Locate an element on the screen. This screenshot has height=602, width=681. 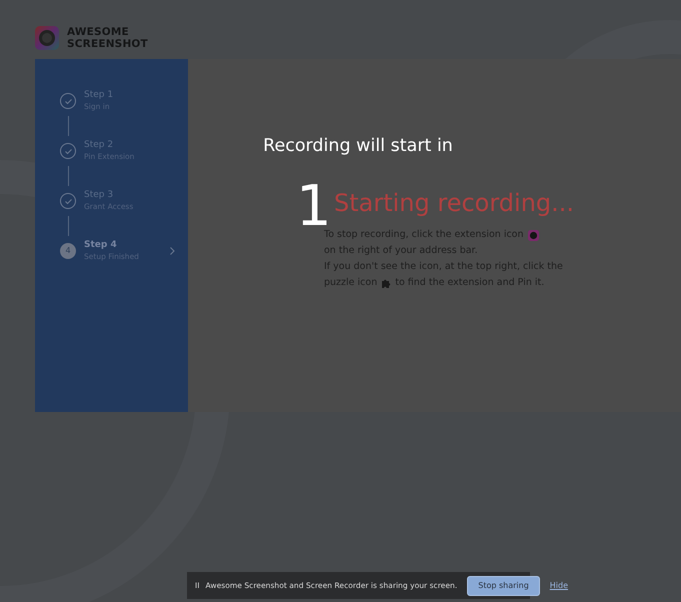
step-title: Step 1 is located at coordinates (99, 95).